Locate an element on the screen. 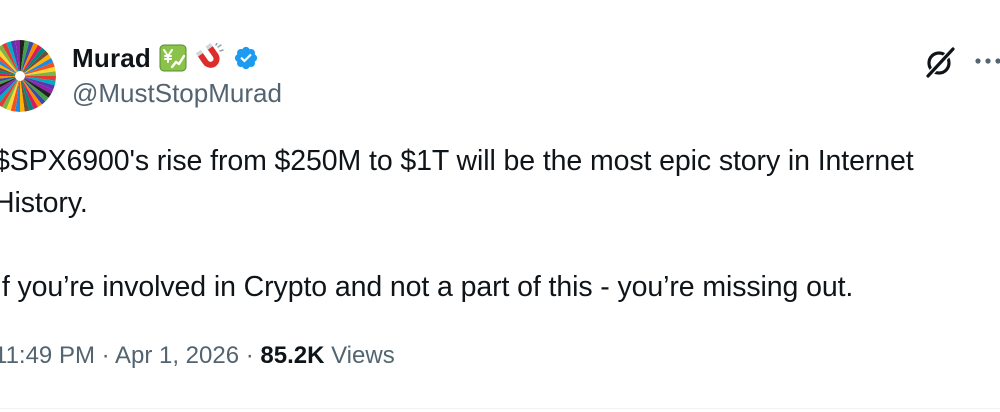  tweet-date: Apr 1, 2026 is located at coordinates (177, 355).